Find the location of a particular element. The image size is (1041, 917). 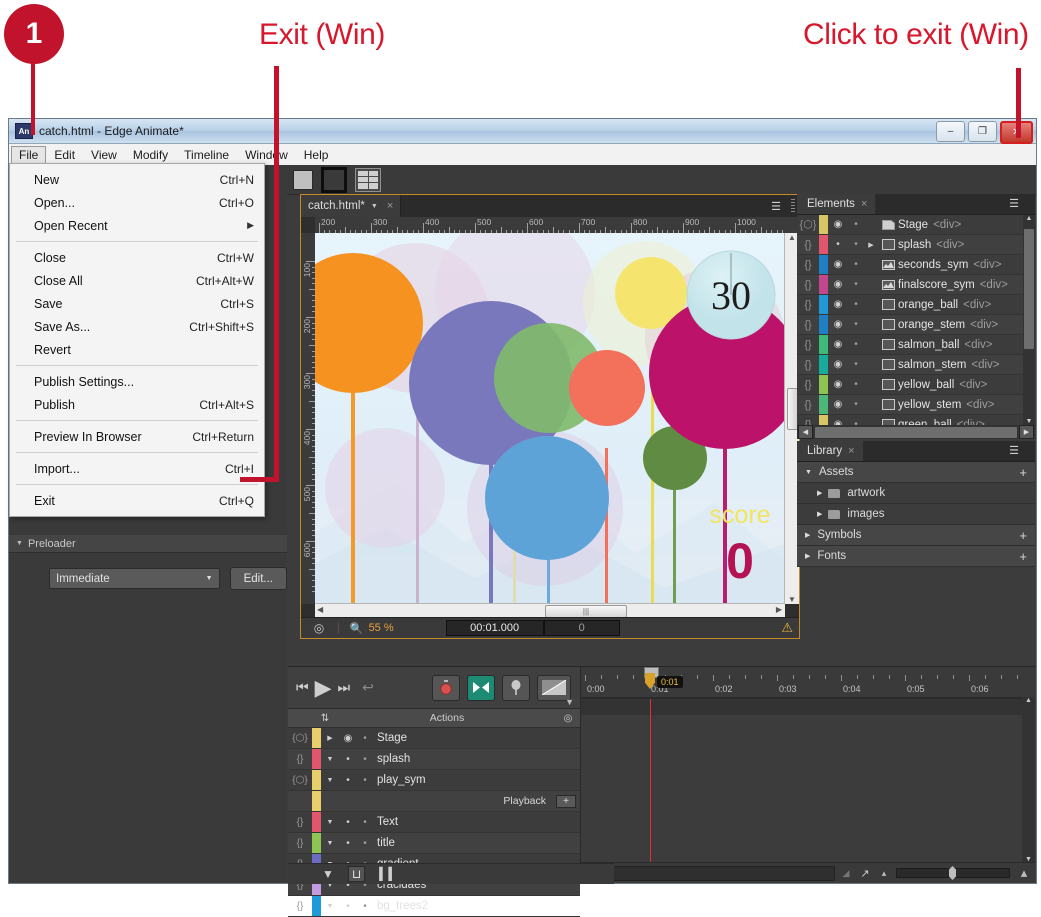

menu-item-open-recent: Open Recent ▶ is located at coordinates (137, 225).